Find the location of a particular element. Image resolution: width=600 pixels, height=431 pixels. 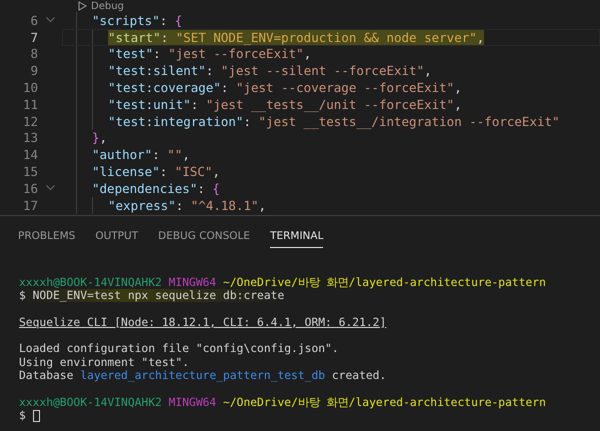

line-number: 16 is located at coordinates (30, 188).